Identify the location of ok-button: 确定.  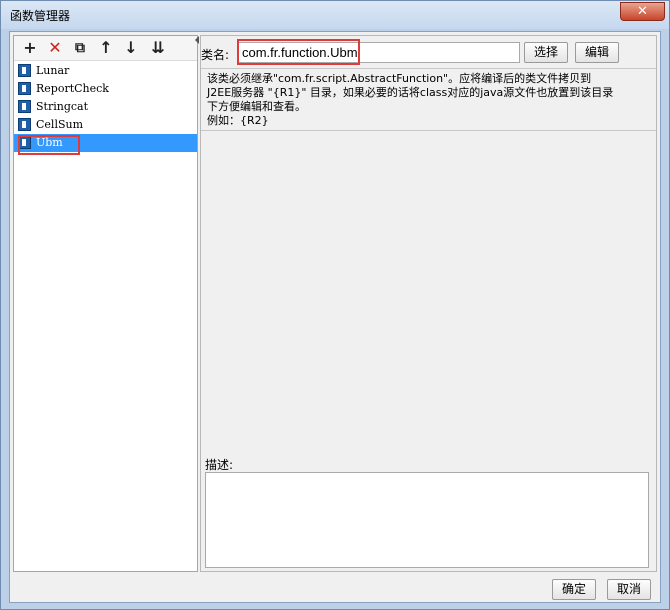
(574, 589).